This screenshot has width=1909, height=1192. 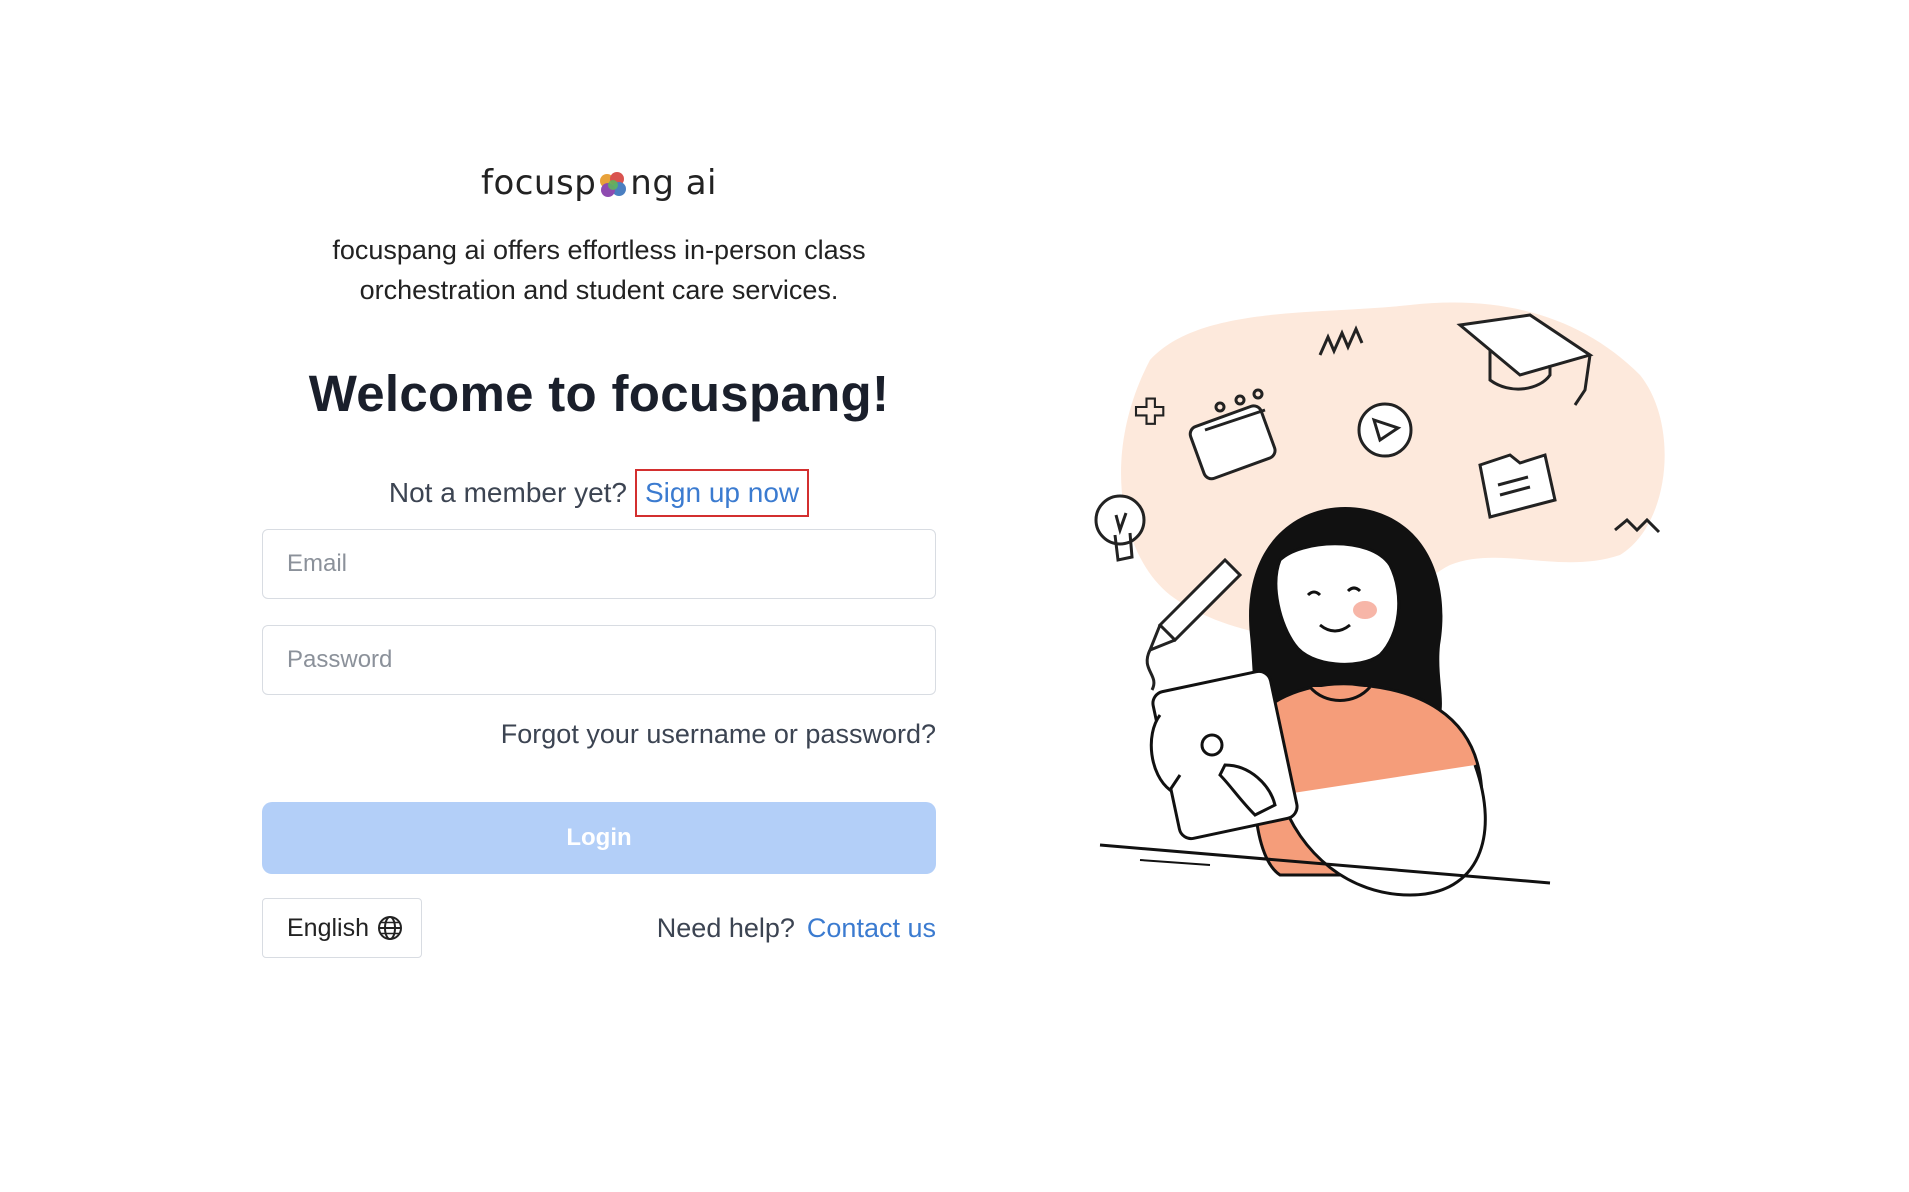 I want to click on desk-line-accent, so click(x=1175, y=862).